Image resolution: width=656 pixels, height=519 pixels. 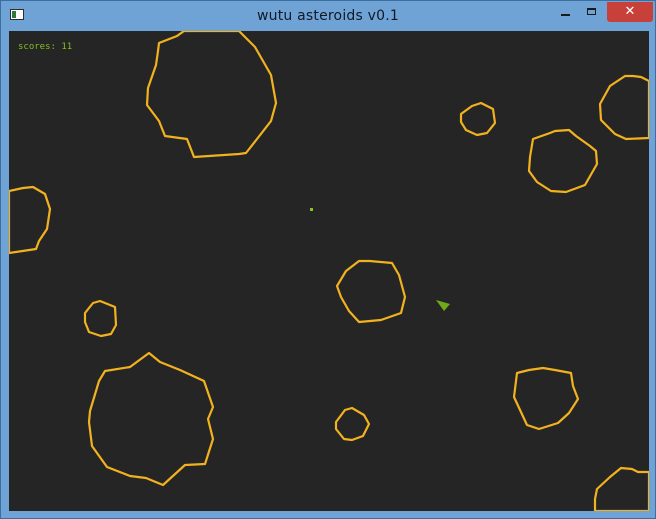 I want to click on close-icon: ✕, so click(x=630, y=11).